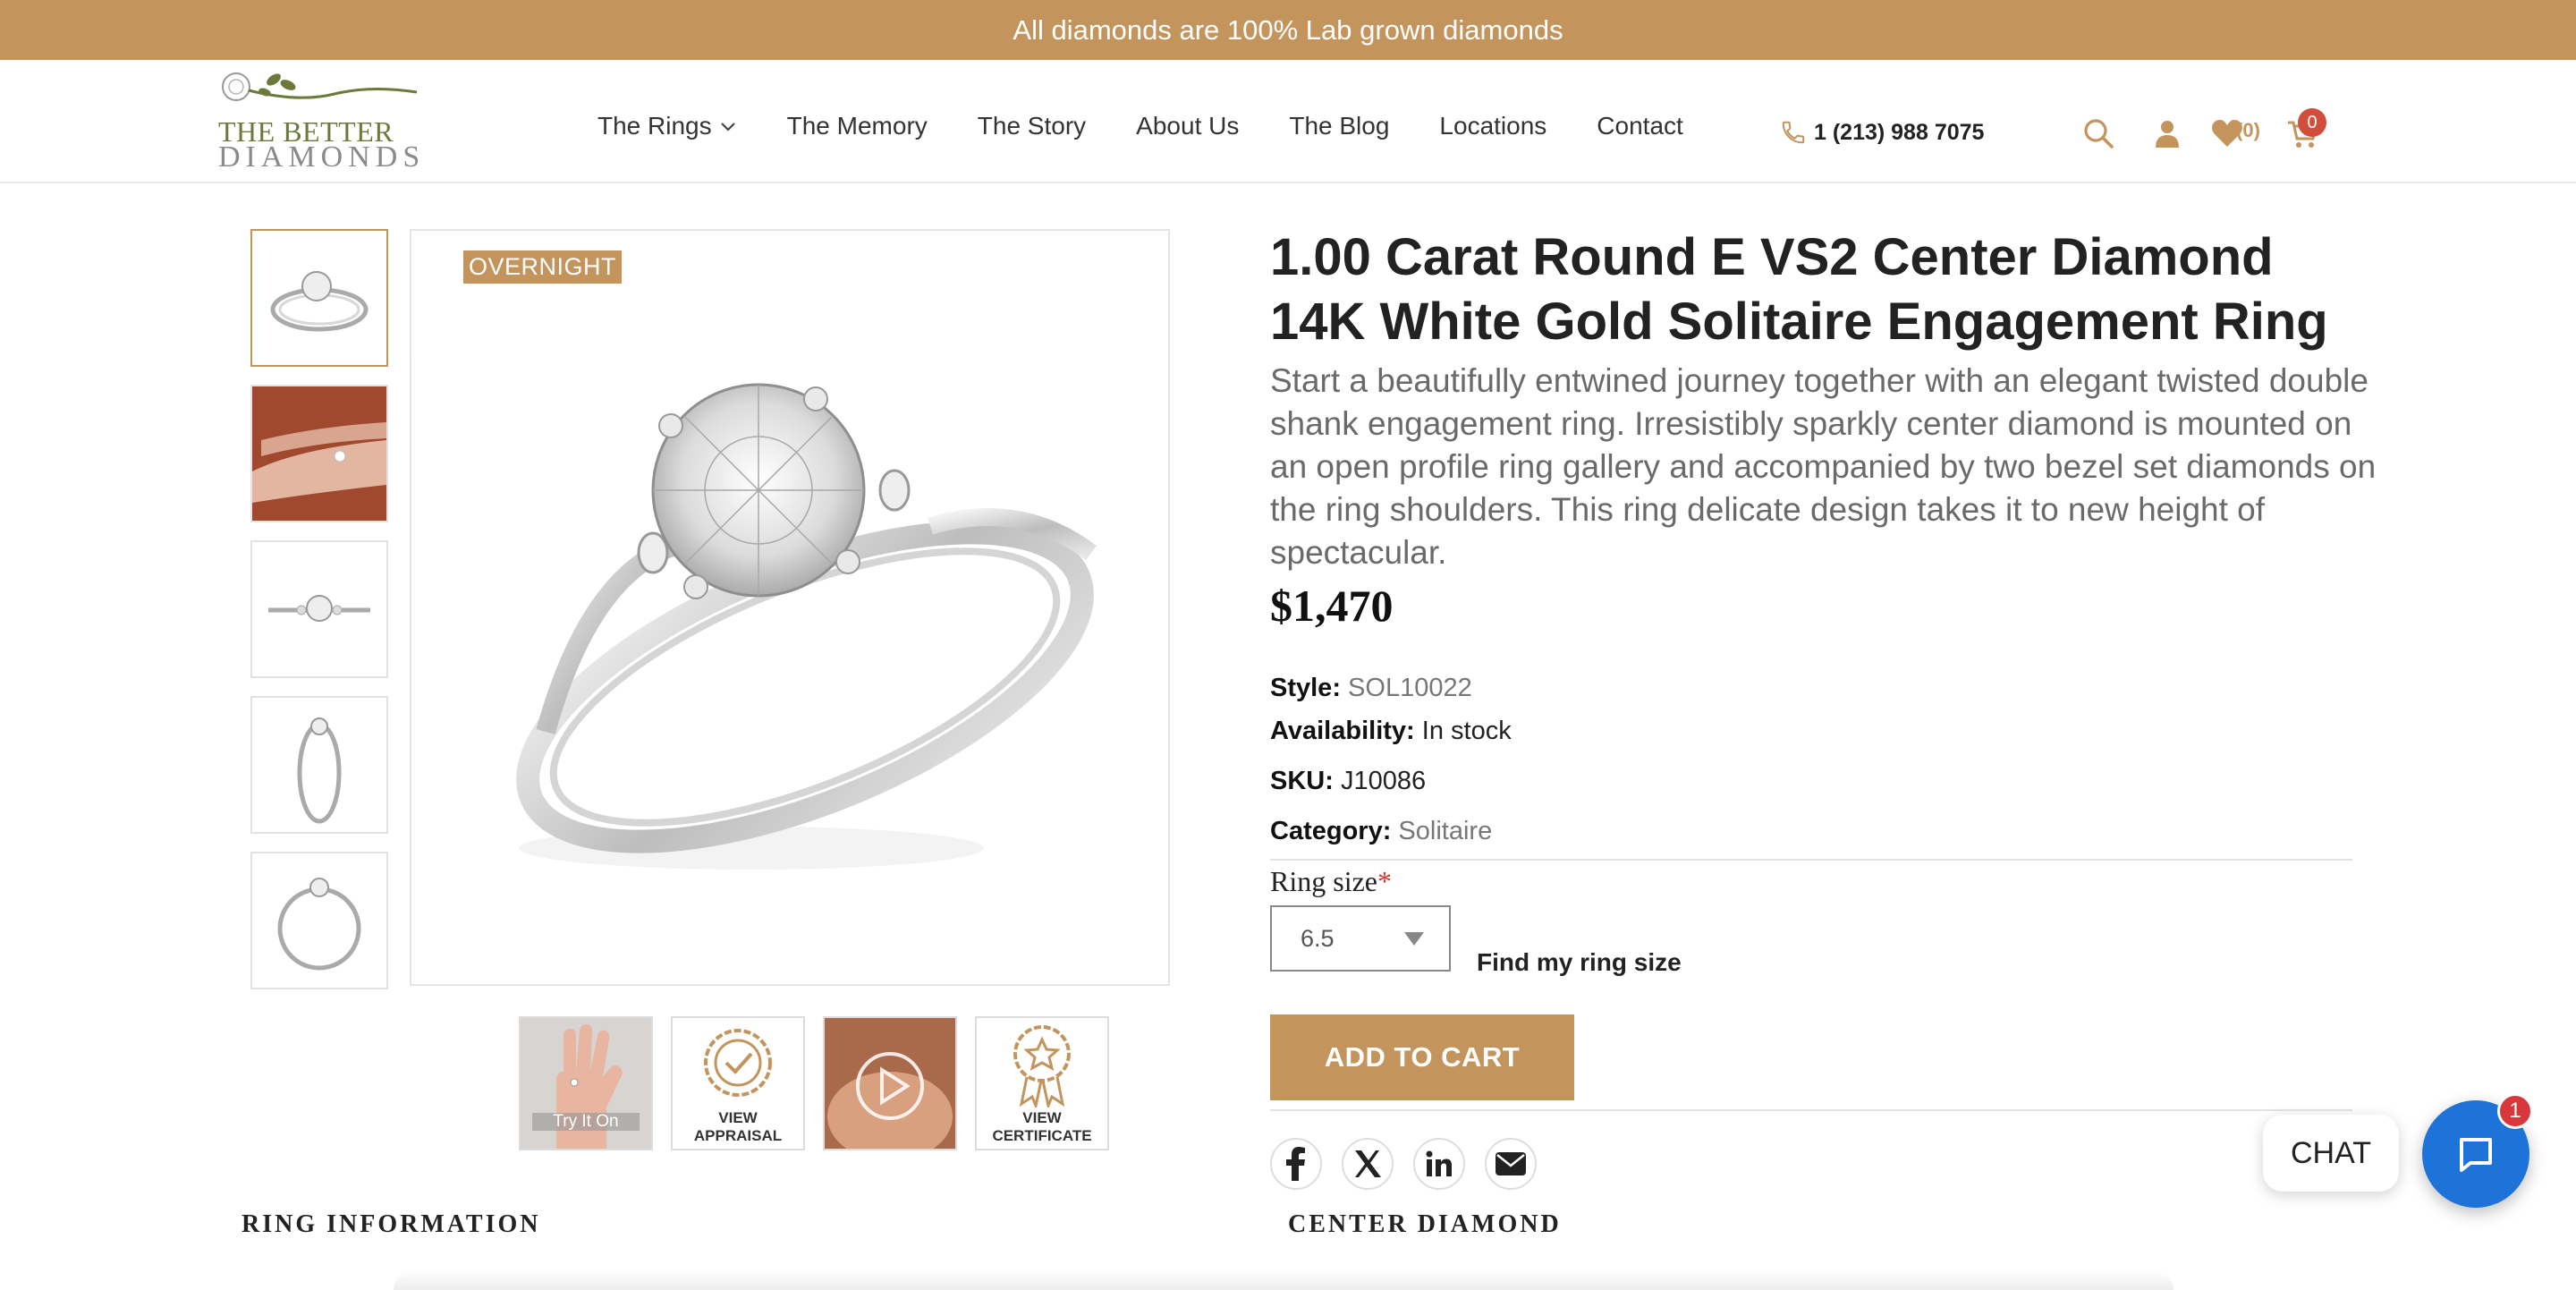 The image size is (2576, 1290). I want to click on announcement-text: All diamonds are 100% Lab grown diamonds, so click(1288, 30).